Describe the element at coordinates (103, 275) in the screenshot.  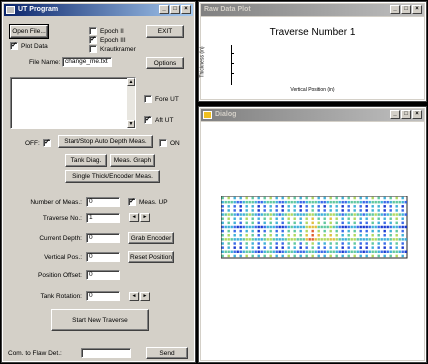
I see `position-offset-input: 0` at that location.